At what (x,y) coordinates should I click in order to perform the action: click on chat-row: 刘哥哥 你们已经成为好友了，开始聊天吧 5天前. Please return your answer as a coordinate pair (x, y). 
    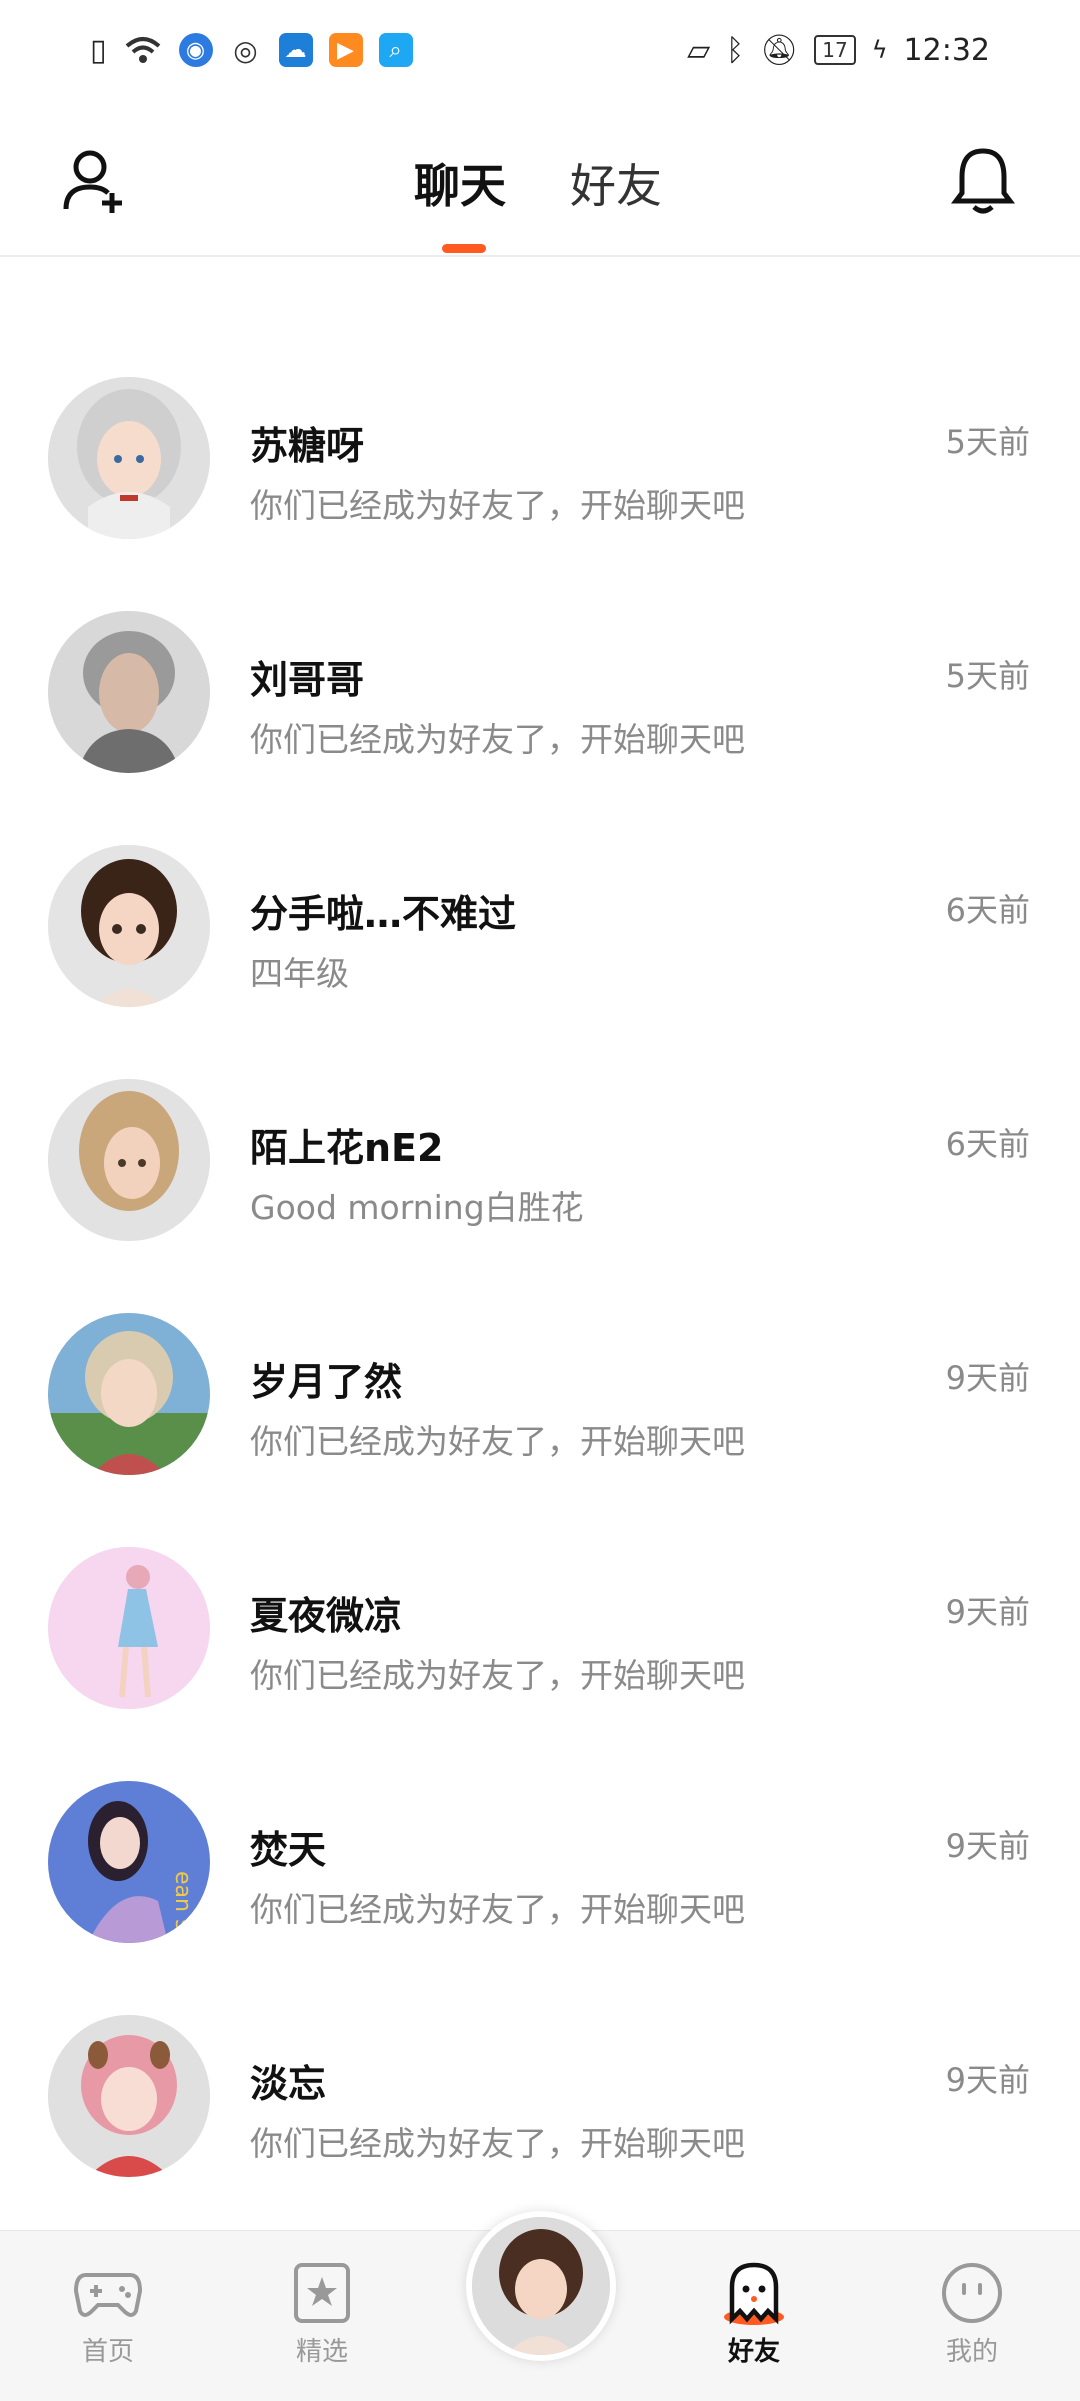
    Looking at the image, I should click on (540, 708).